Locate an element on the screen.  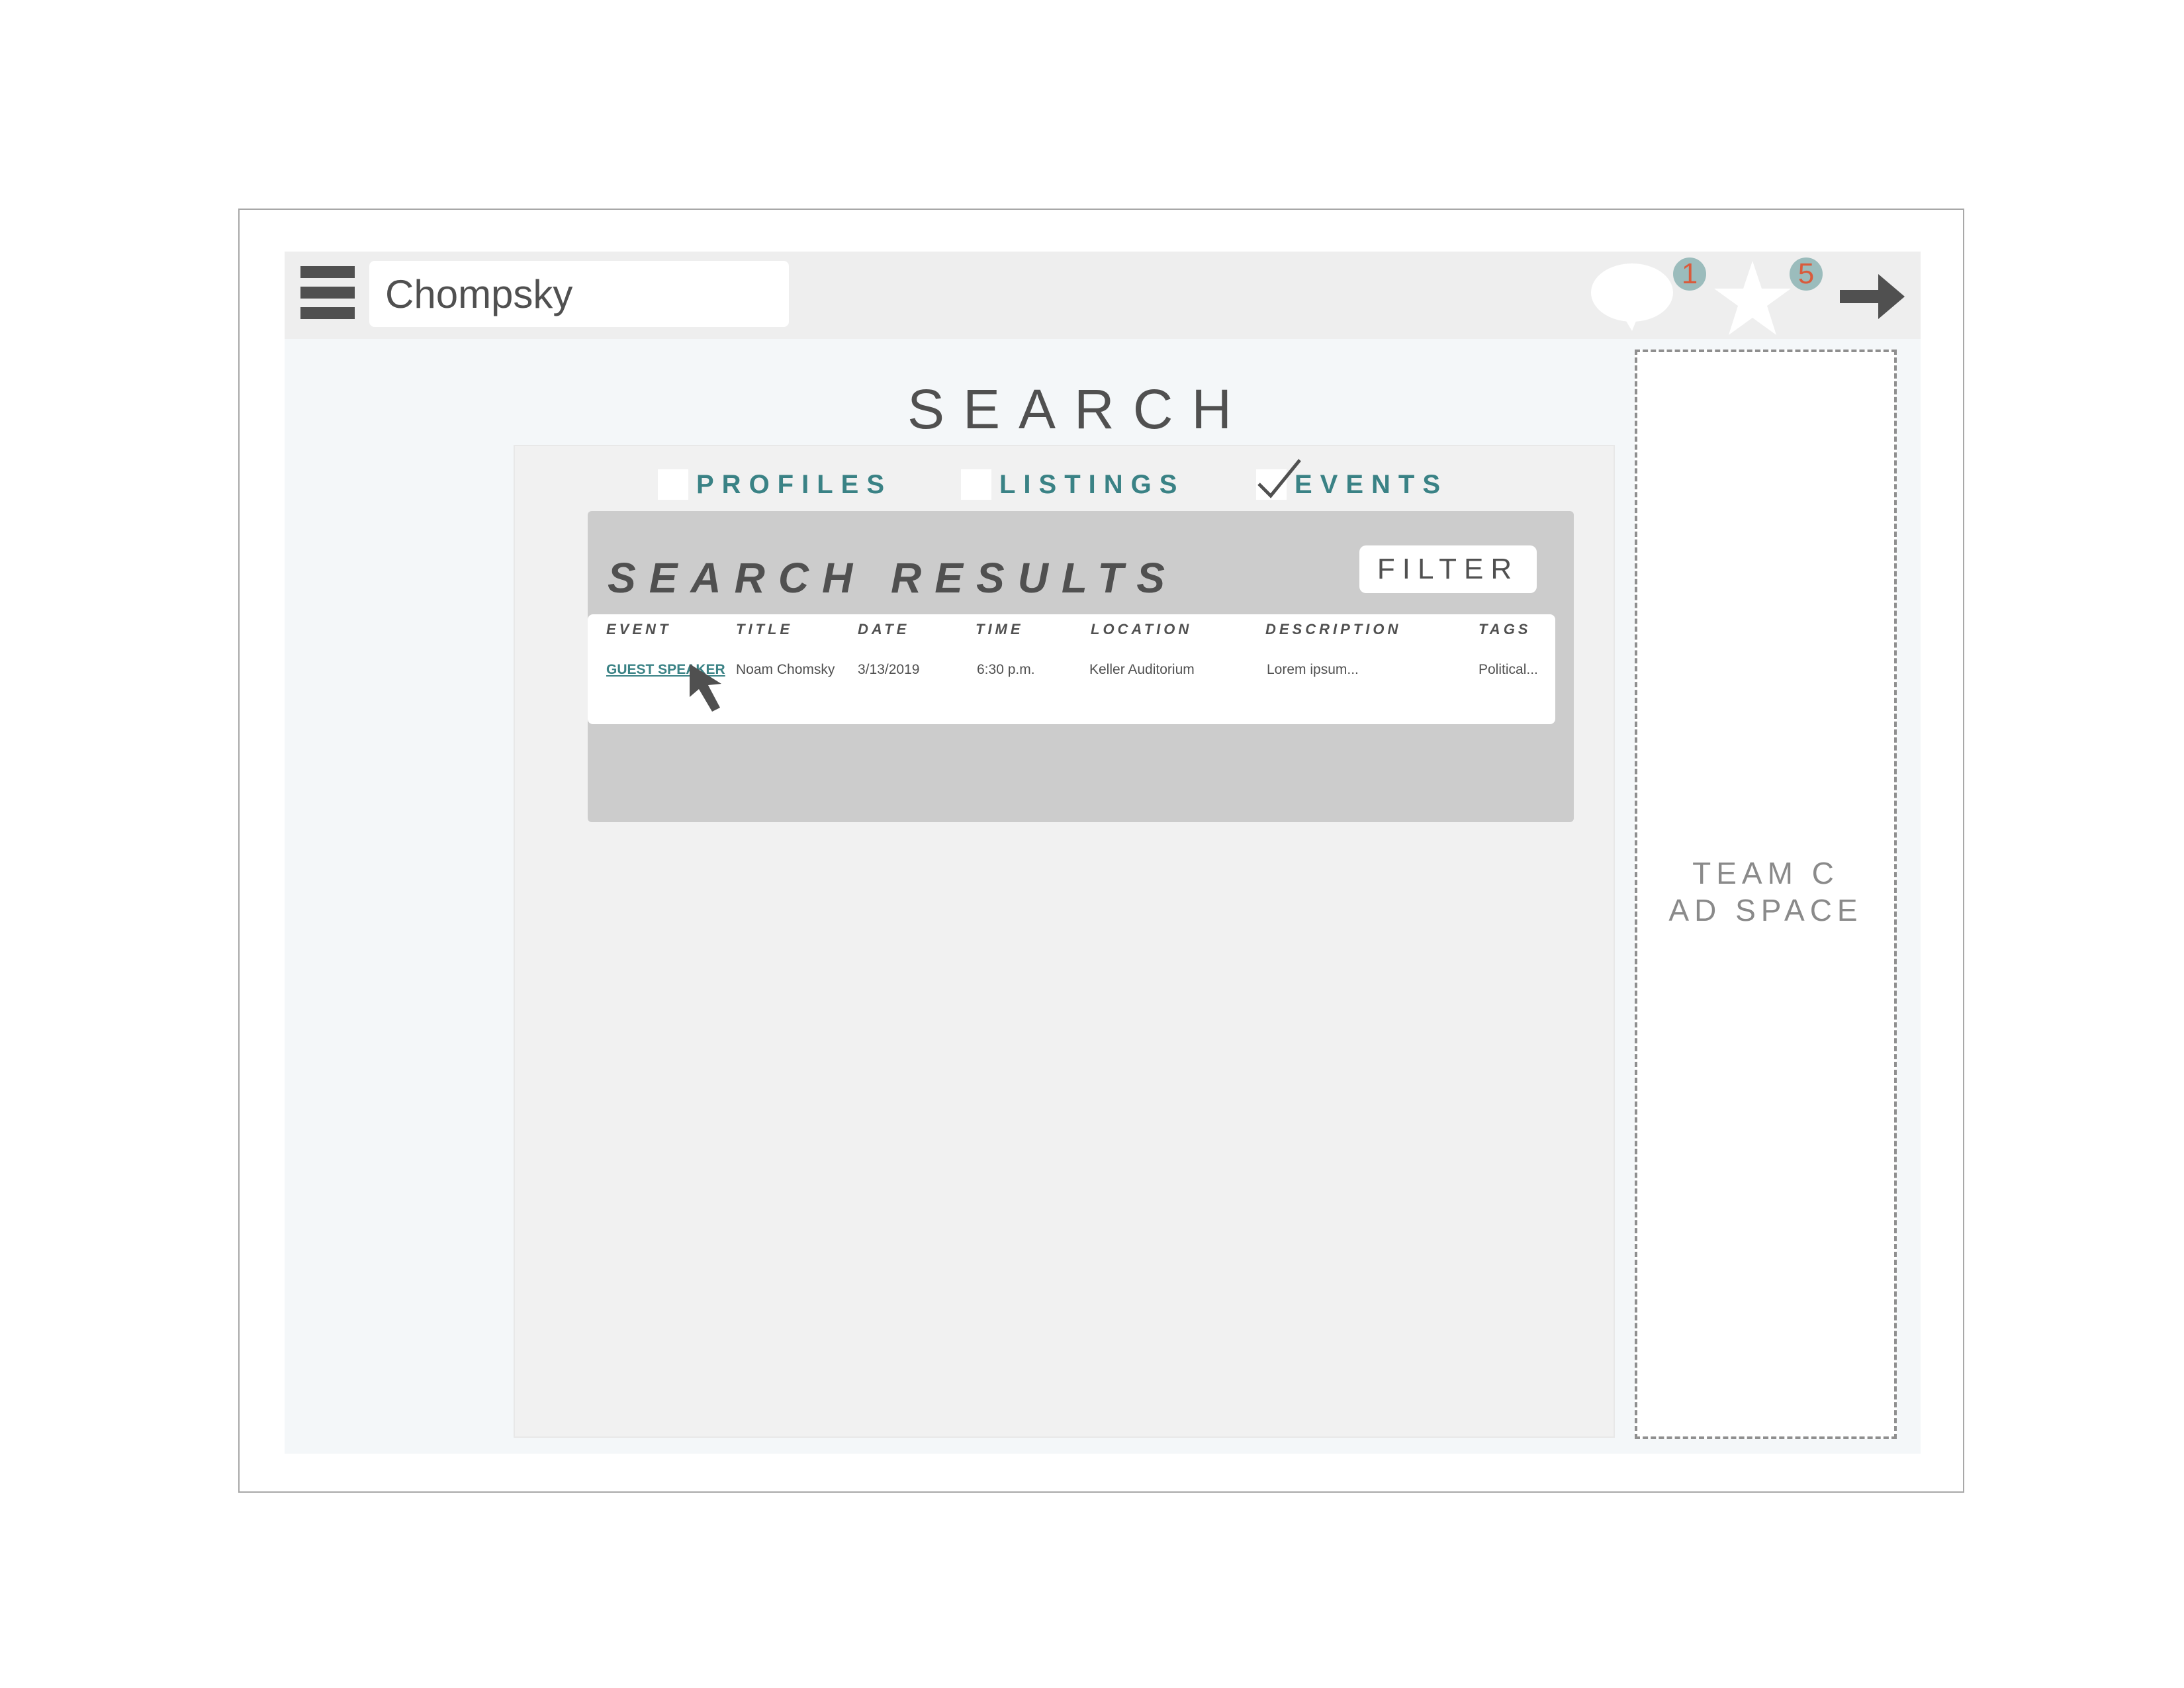
category-profiles: PROFILES is located at coordinates (775, 484).